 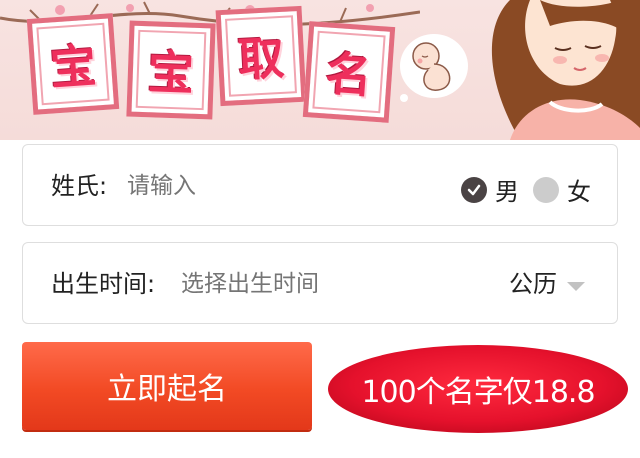 What do you see at coordinates (507, 192) in the screenshot?
I see `gender-label-male: 男` at bounding box center [507, 192].